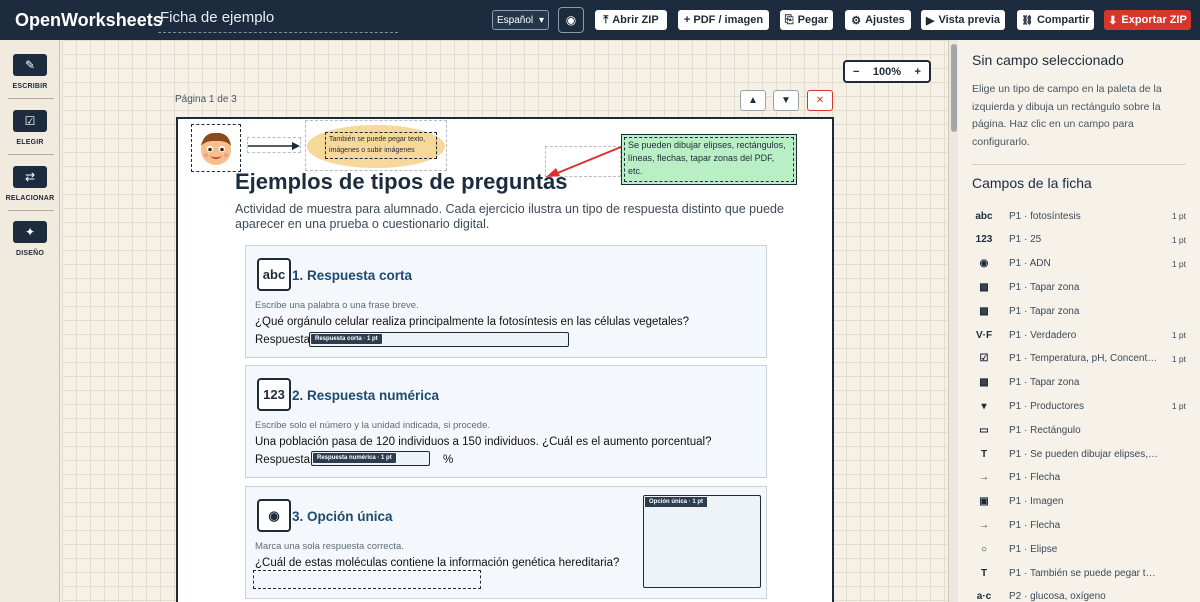 The height and width of the screenshot is (602, 1200). I want to click on document-title-input: Ficha de ejemplo, so click(278, 21).